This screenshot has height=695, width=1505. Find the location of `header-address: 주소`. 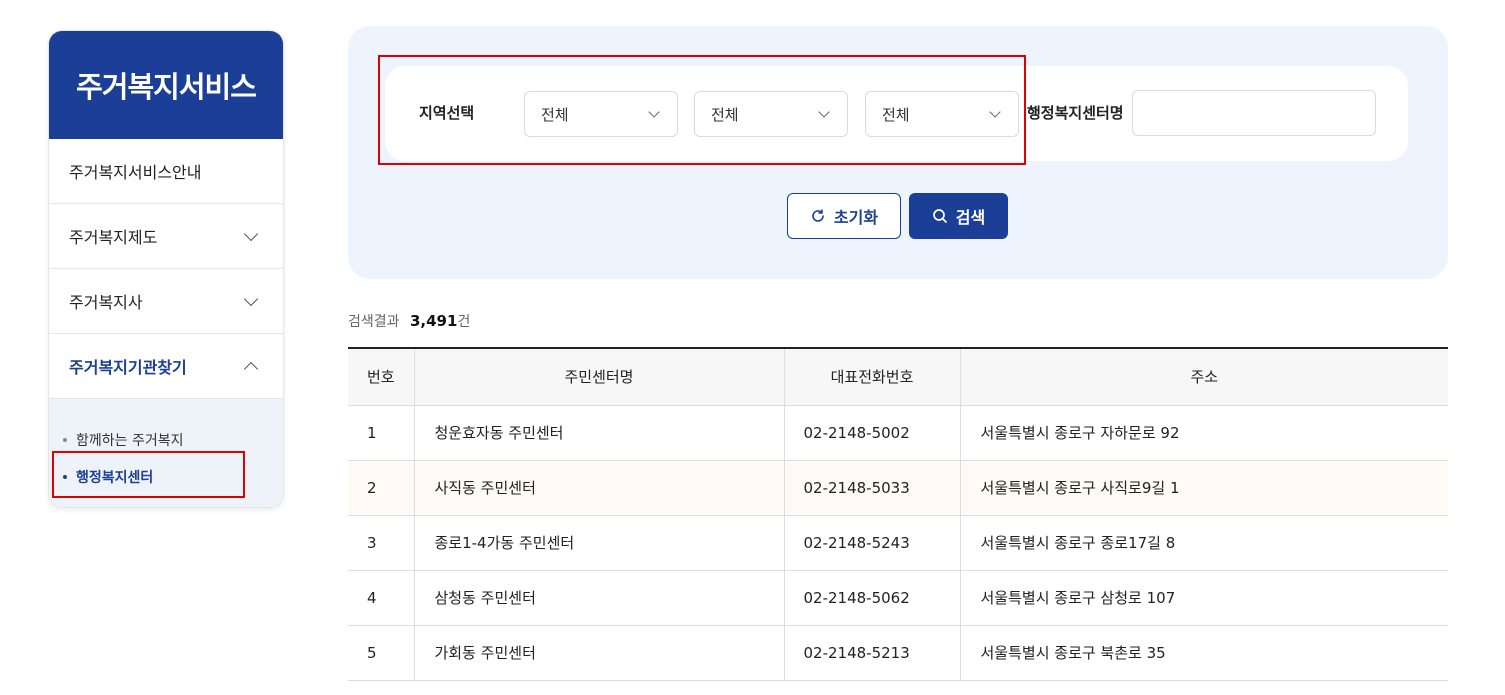

header-address: 주소 is located at coordinates (1204, 377).